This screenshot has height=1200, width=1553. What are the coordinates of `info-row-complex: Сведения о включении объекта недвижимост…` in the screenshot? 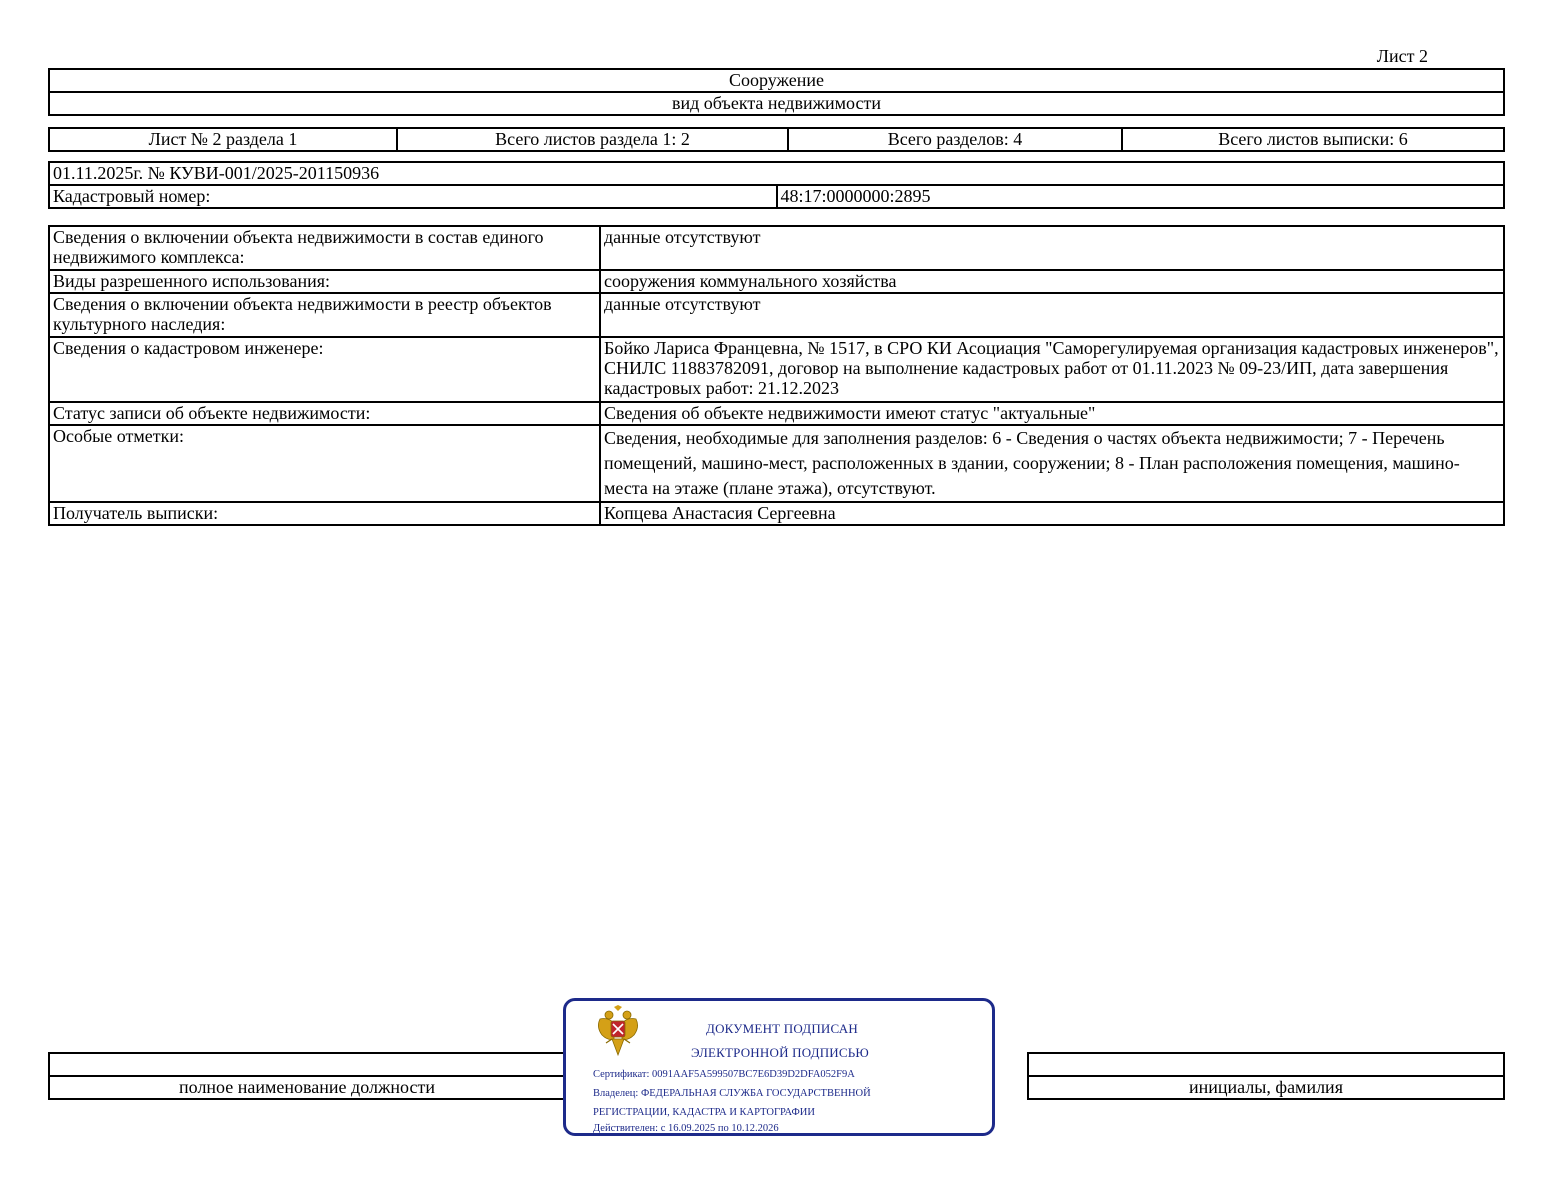 It's located at (776, 248).